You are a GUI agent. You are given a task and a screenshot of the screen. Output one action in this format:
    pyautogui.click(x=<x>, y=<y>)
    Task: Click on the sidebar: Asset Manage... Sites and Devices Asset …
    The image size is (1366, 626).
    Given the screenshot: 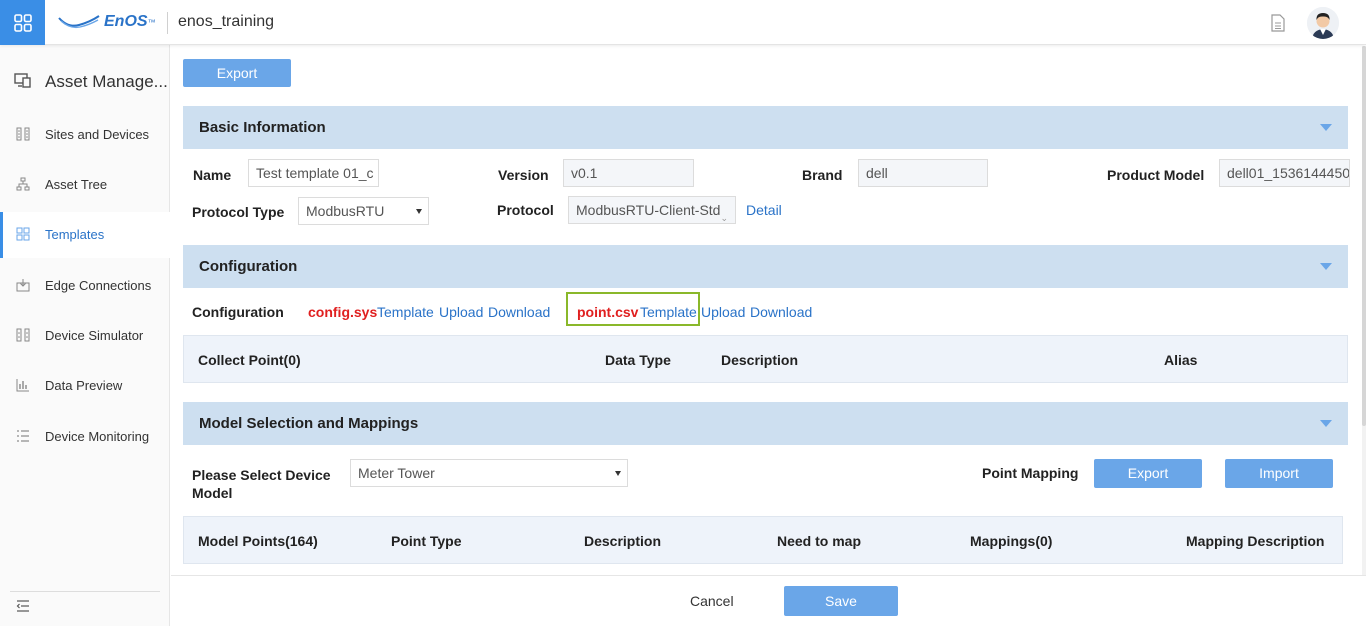 What is the action you would take?
    pyautogui.click(x=85, y=335)
    